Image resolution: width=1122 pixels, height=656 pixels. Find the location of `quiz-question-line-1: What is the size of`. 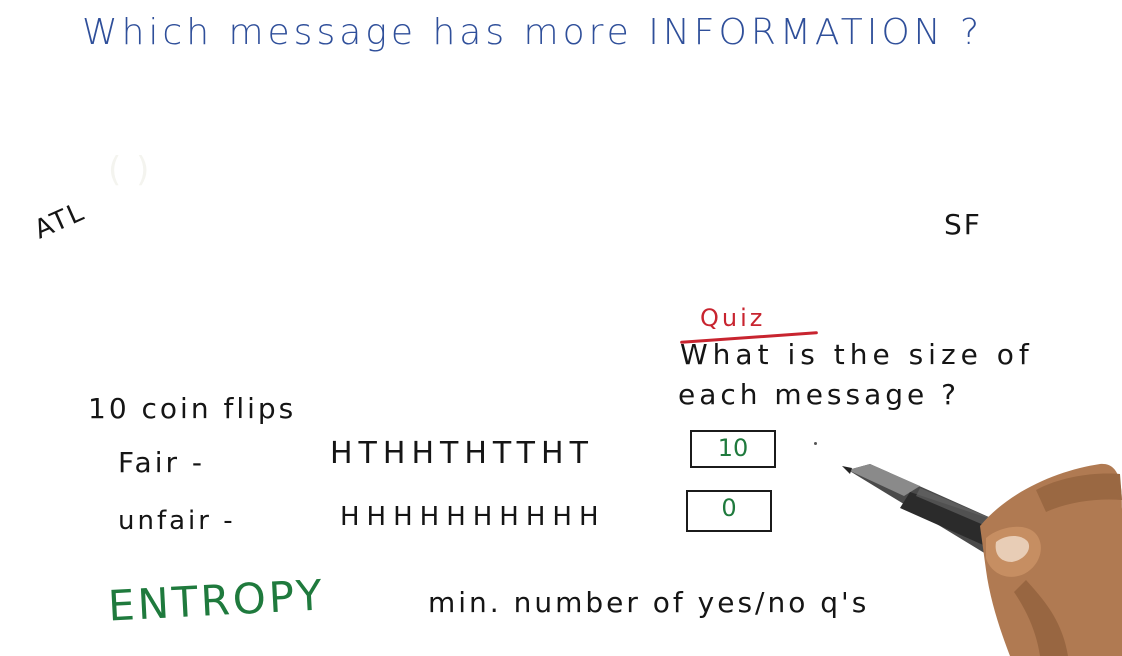

quiz-question-line-1: What is the size of is located at coordinates (857, 354).